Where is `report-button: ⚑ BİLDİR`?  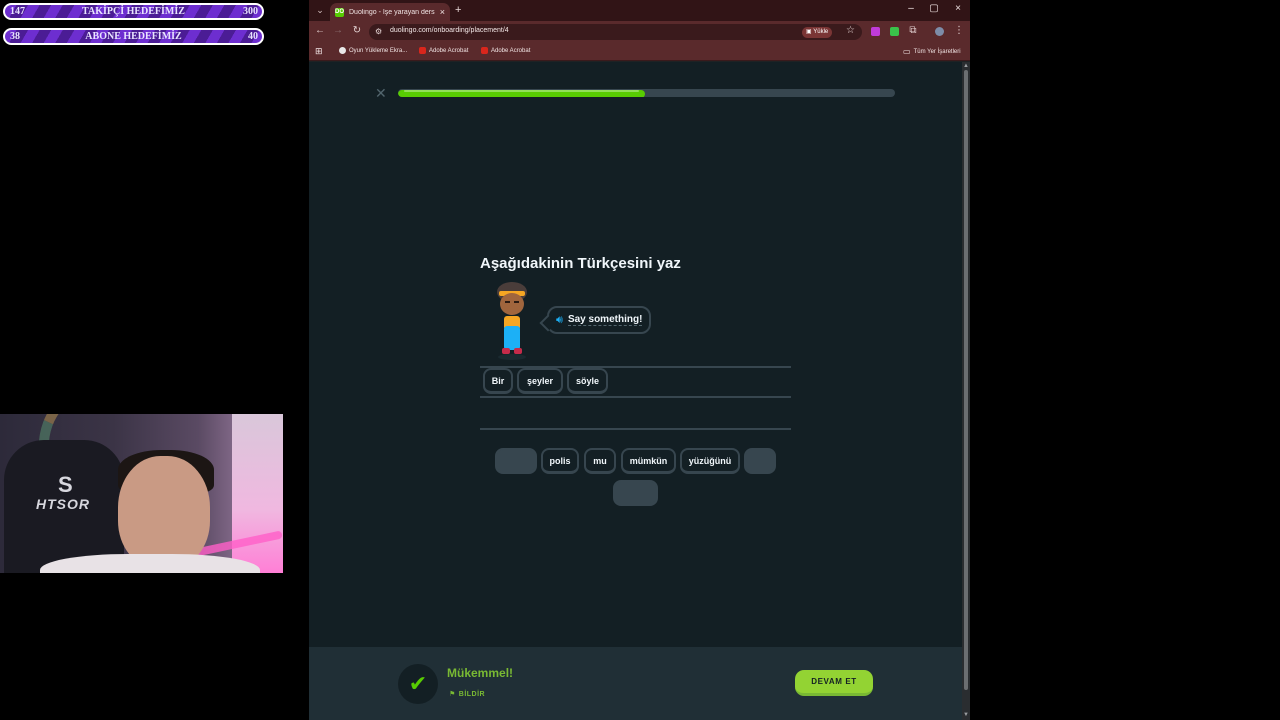
report-button: ⚑ BİLDİR is located at coordinates (467, 694).